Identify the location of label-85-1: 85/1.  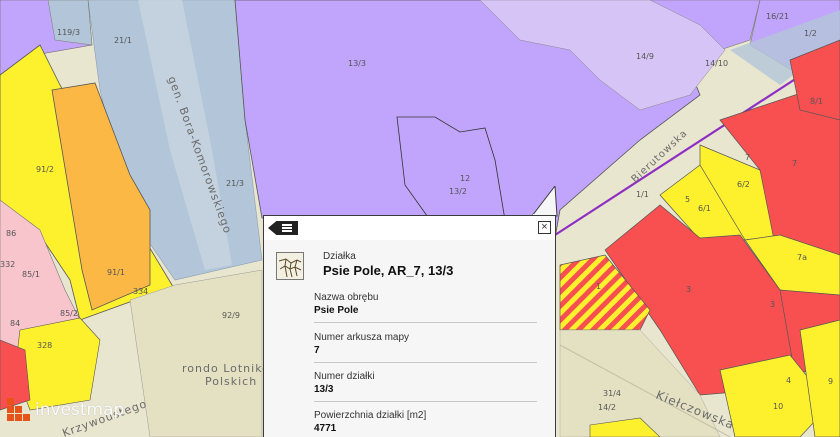
(31, 274).